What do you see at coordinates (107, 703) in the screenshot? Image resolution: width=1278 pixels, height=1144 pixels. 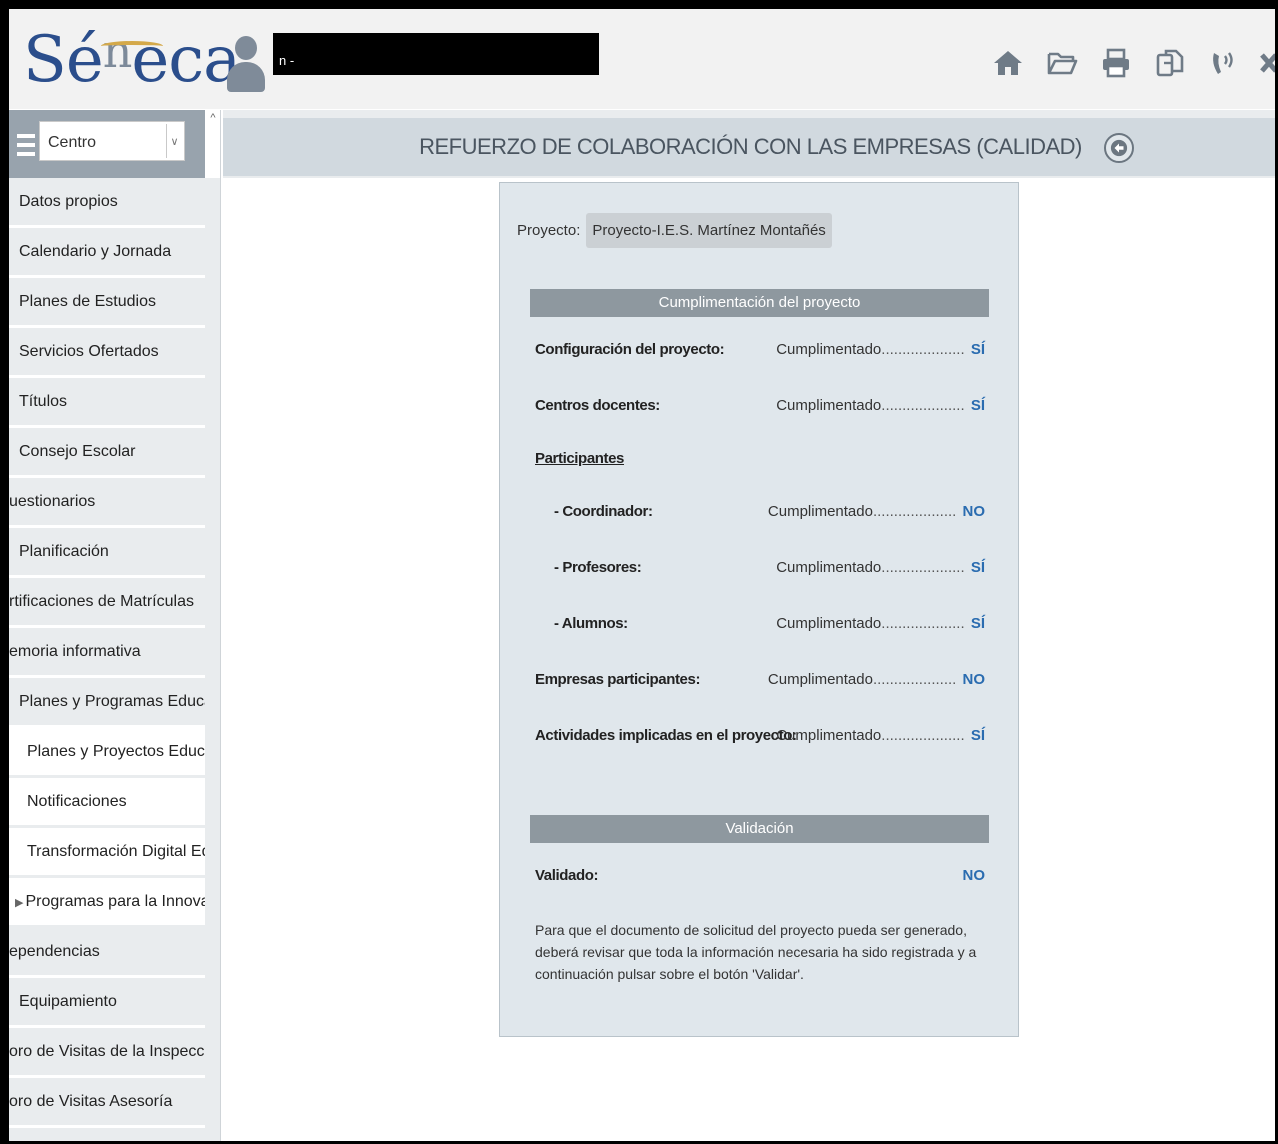 I see `sidebar-item-planes-programas: Planes y Programas Educativos` at bounding box center [107, 703].